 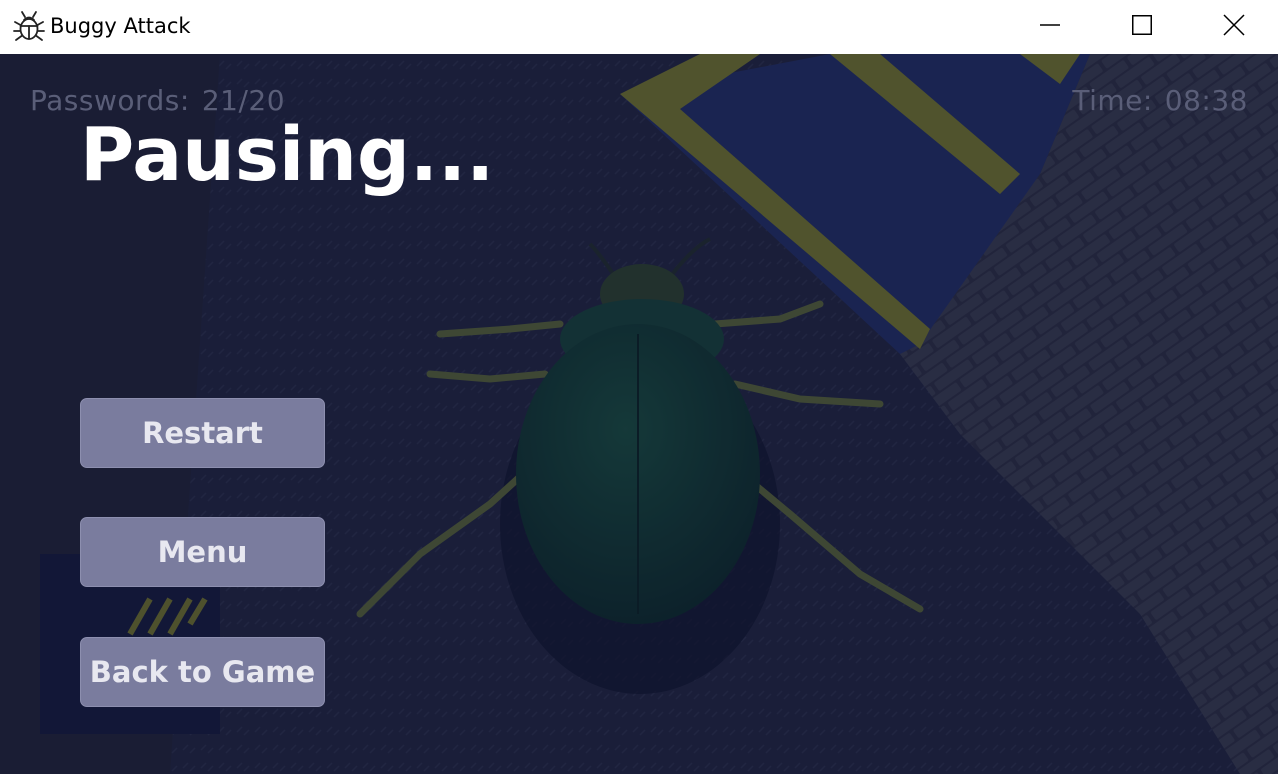 What do you see at coordinates (29, 26) in the screenshot?
I see `bug-icon` at bounding box center [29, 26].